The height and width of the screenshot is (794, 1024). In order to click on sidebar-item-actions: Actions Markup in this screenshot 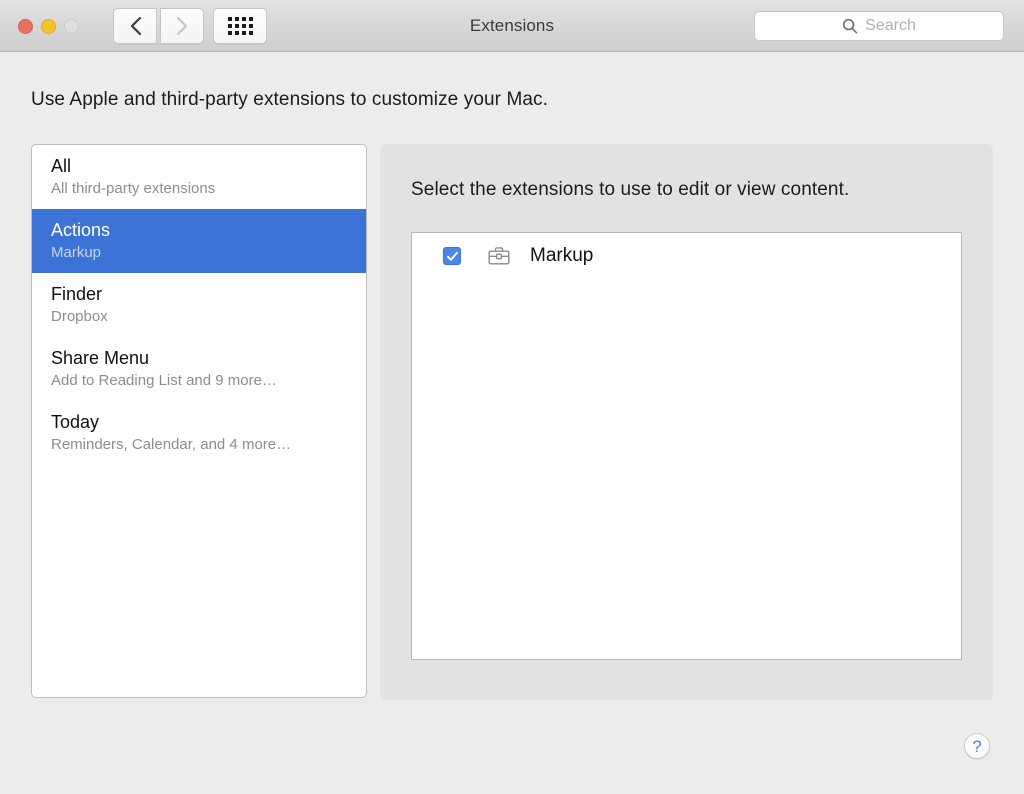, I will do `click(199, 241)`.